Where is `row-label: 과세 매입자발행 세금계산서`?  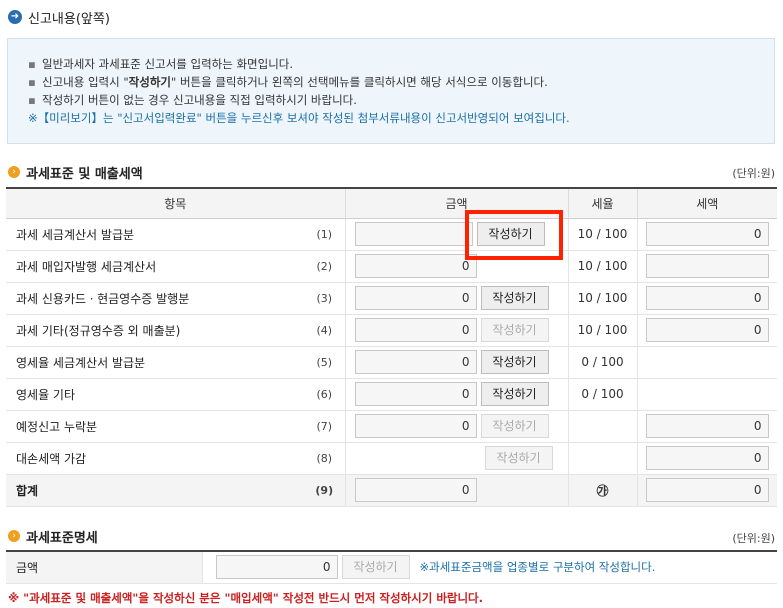 row-label: 과세 매입자발행 세금계산서 is located at coordinates (155, 266).